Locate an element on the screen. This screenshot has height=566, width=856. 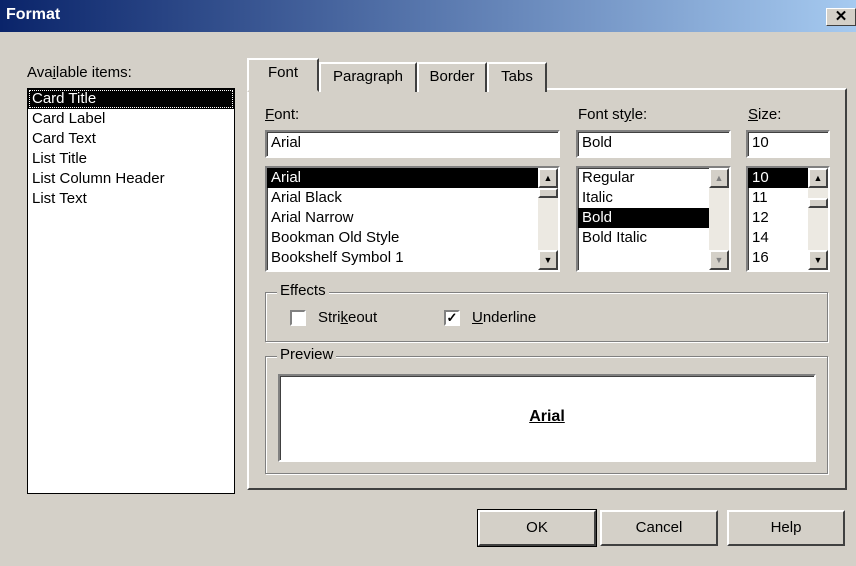
strikeout-label: Strikeout is located at coordinates (348, 317).